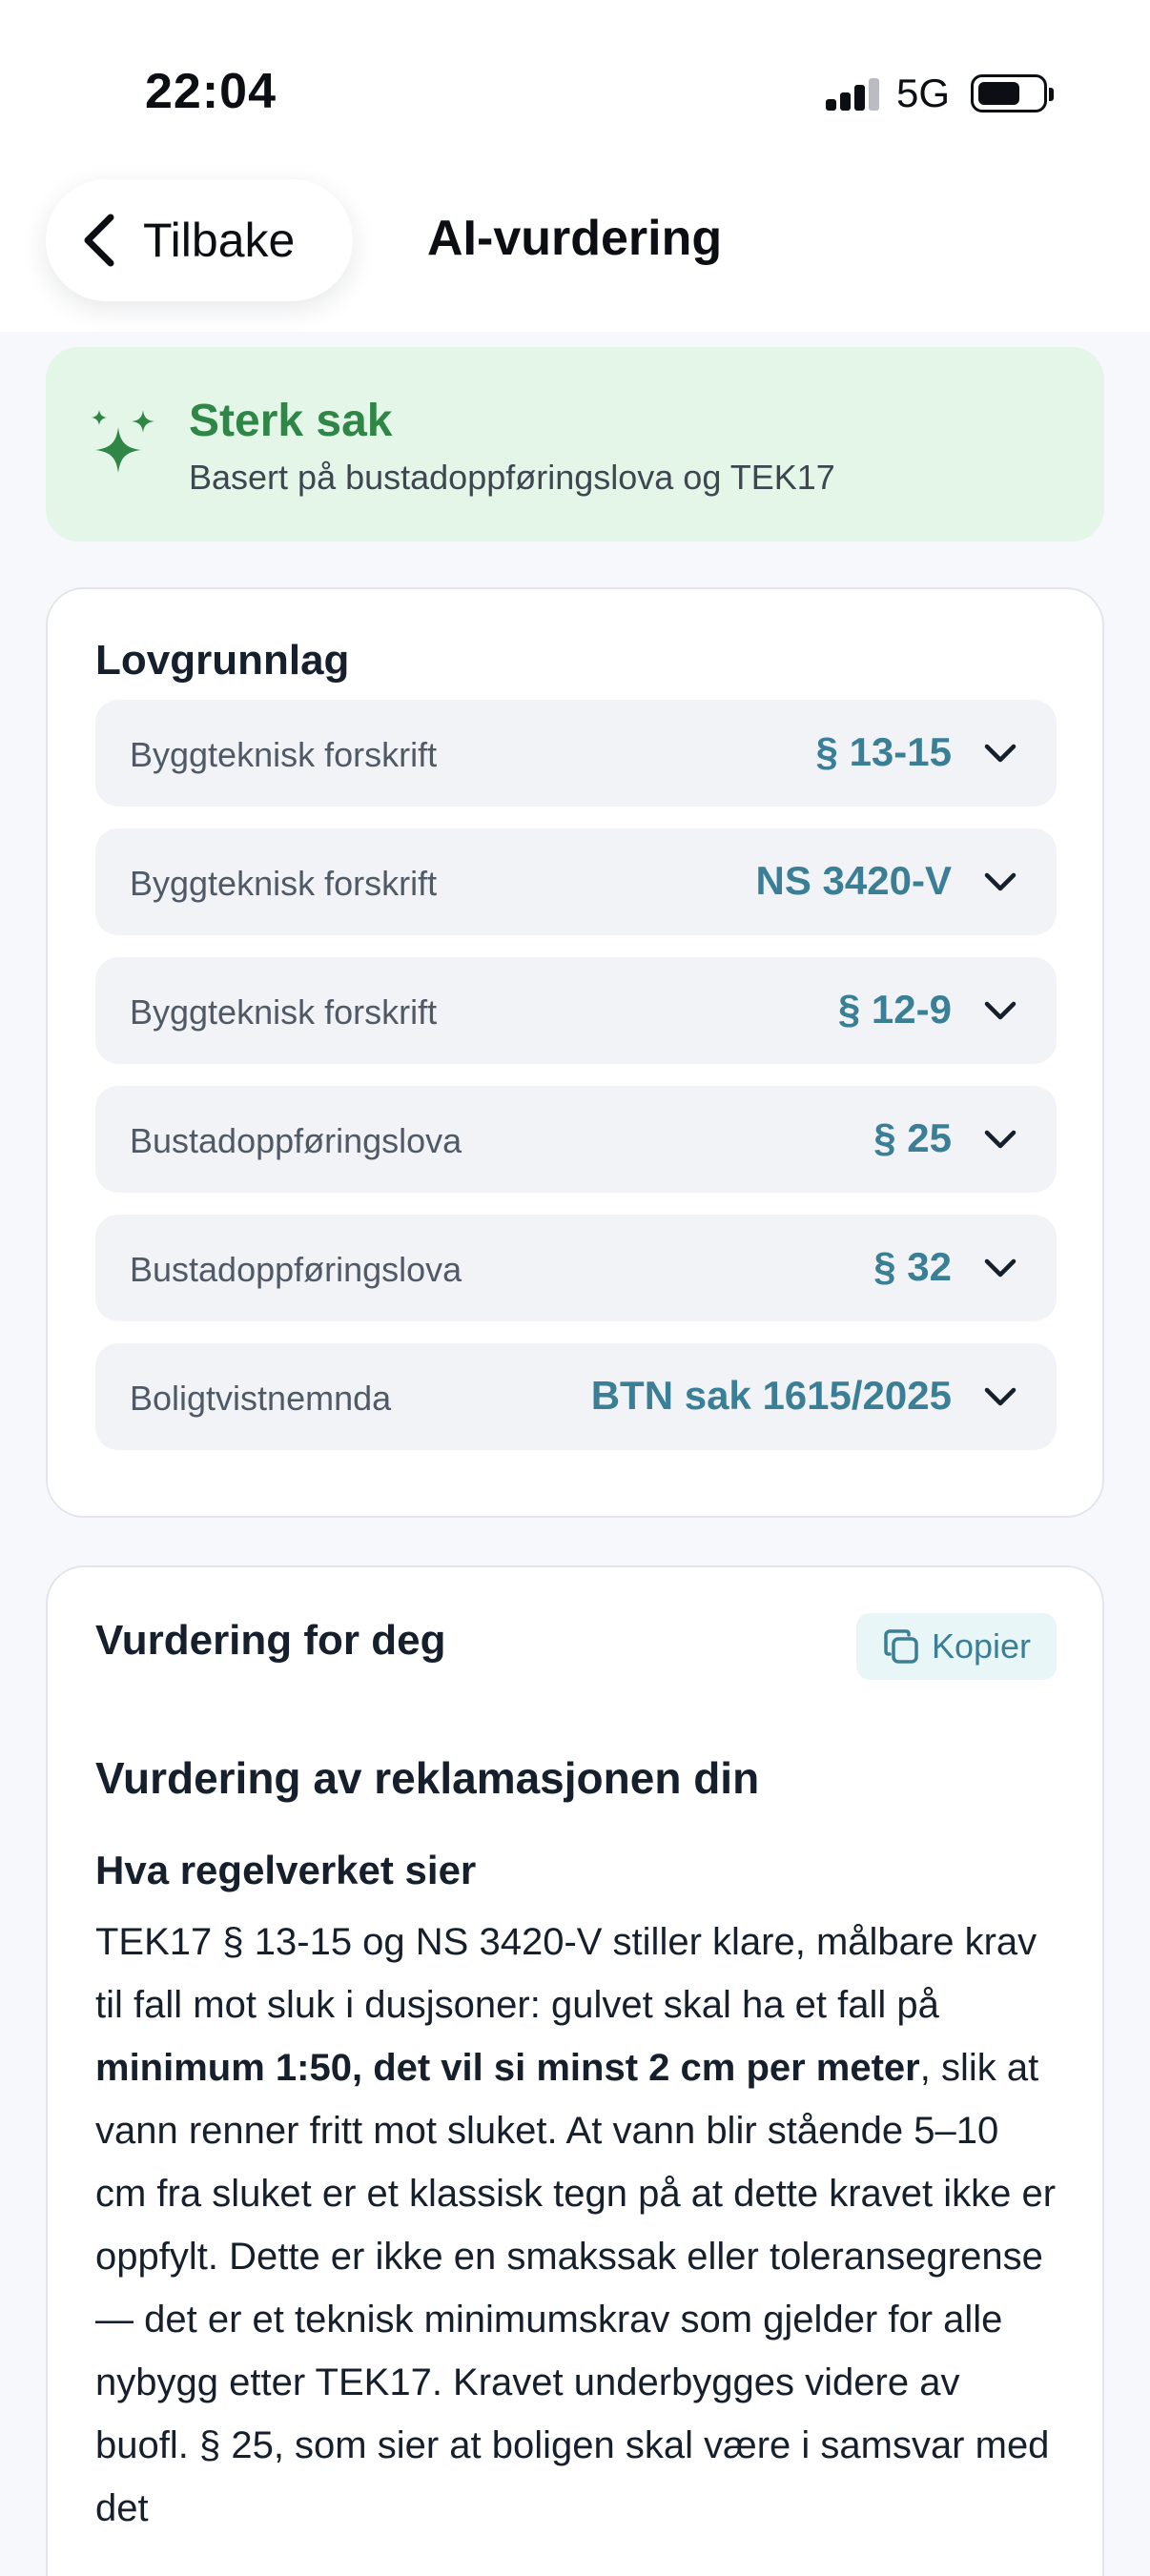  Describe the element at coordinates (901, 1646) in the screenshot. I see `copy-icon` at that location.